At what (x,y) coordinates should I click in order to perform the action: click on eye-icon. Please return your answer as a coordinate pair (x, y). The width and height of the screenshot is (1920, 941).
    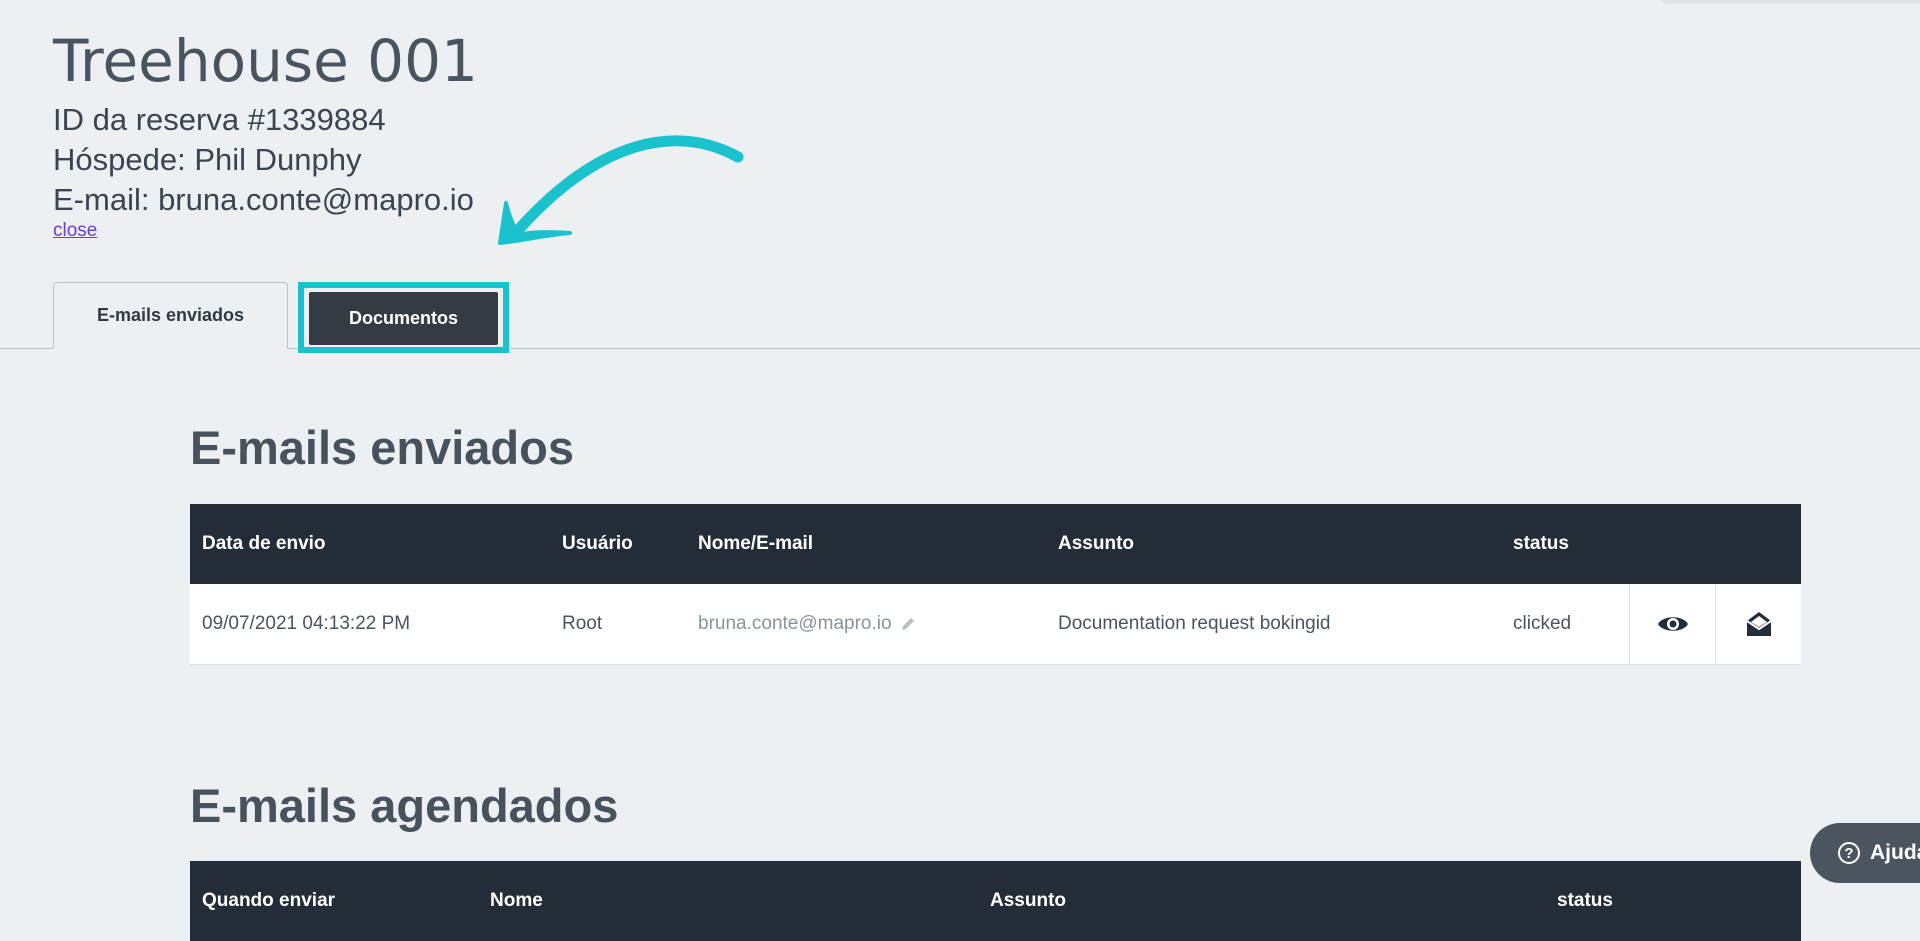
    Looking at the image, I should click on (1673, 624).